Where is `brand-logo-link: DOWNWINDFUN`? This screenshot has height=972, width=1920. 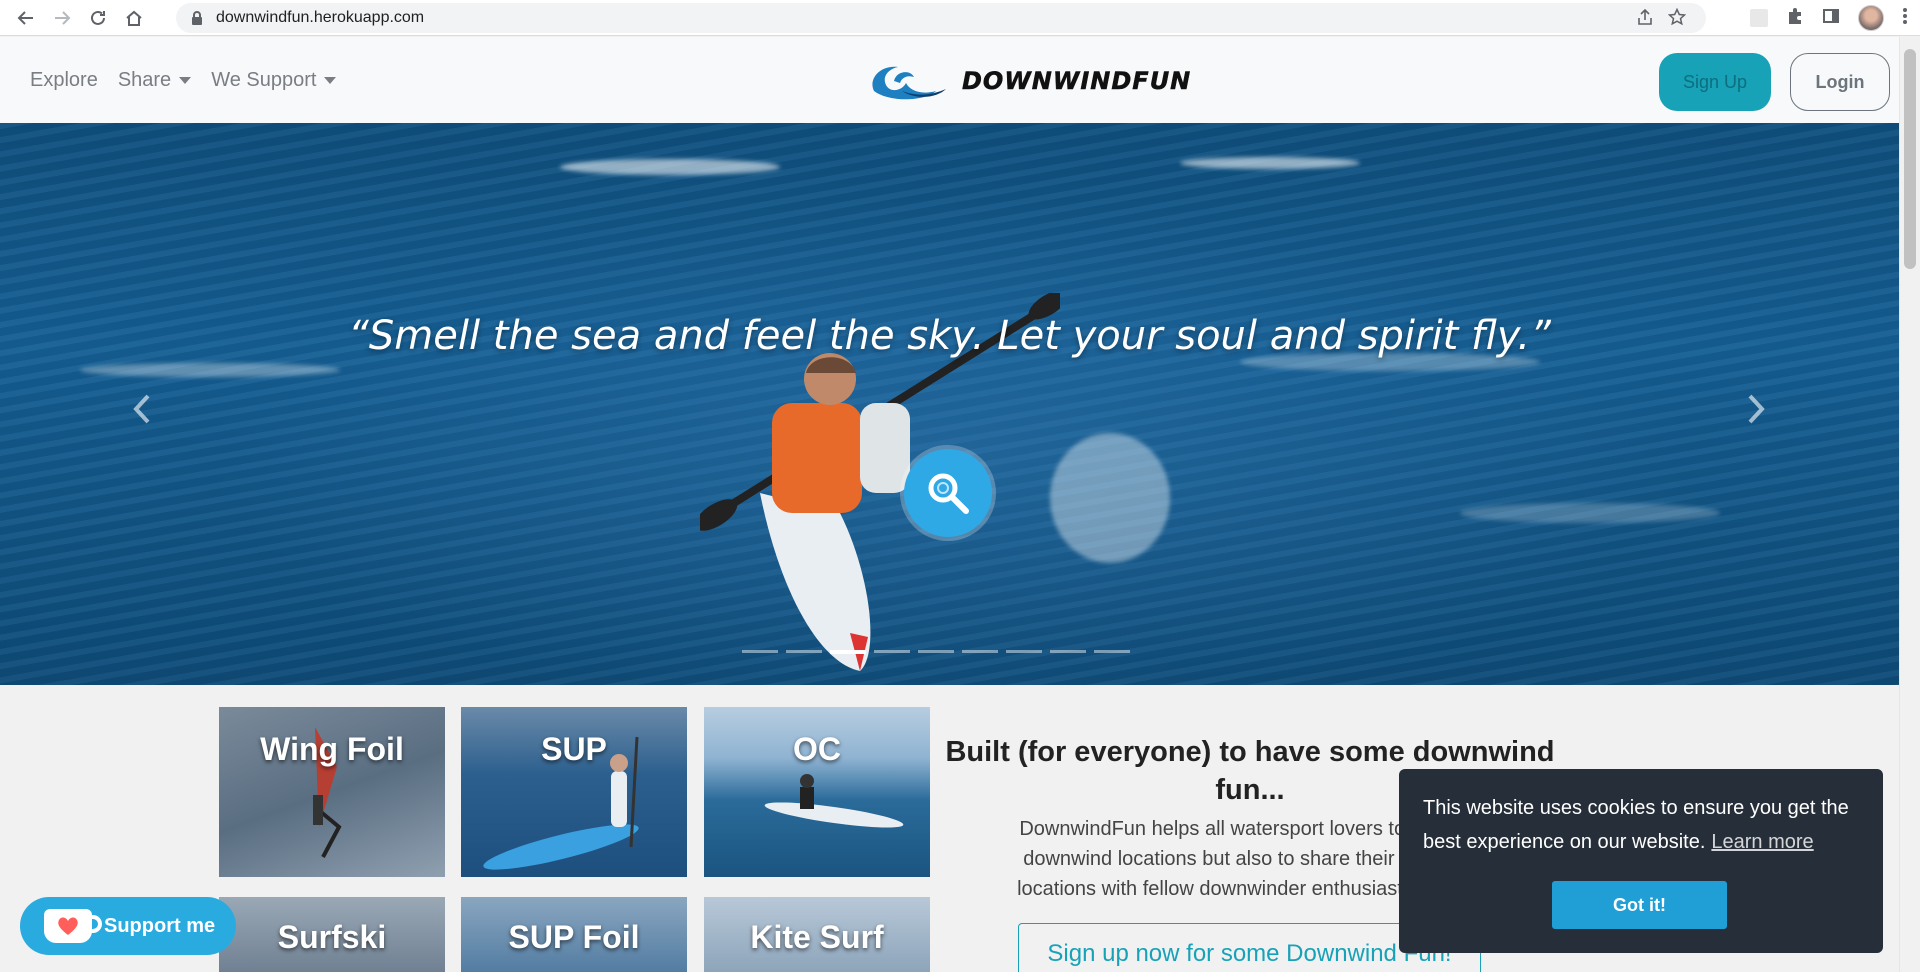
brand-logo-link: DOWNWINDFUN is located at coordinates (1028, 81).